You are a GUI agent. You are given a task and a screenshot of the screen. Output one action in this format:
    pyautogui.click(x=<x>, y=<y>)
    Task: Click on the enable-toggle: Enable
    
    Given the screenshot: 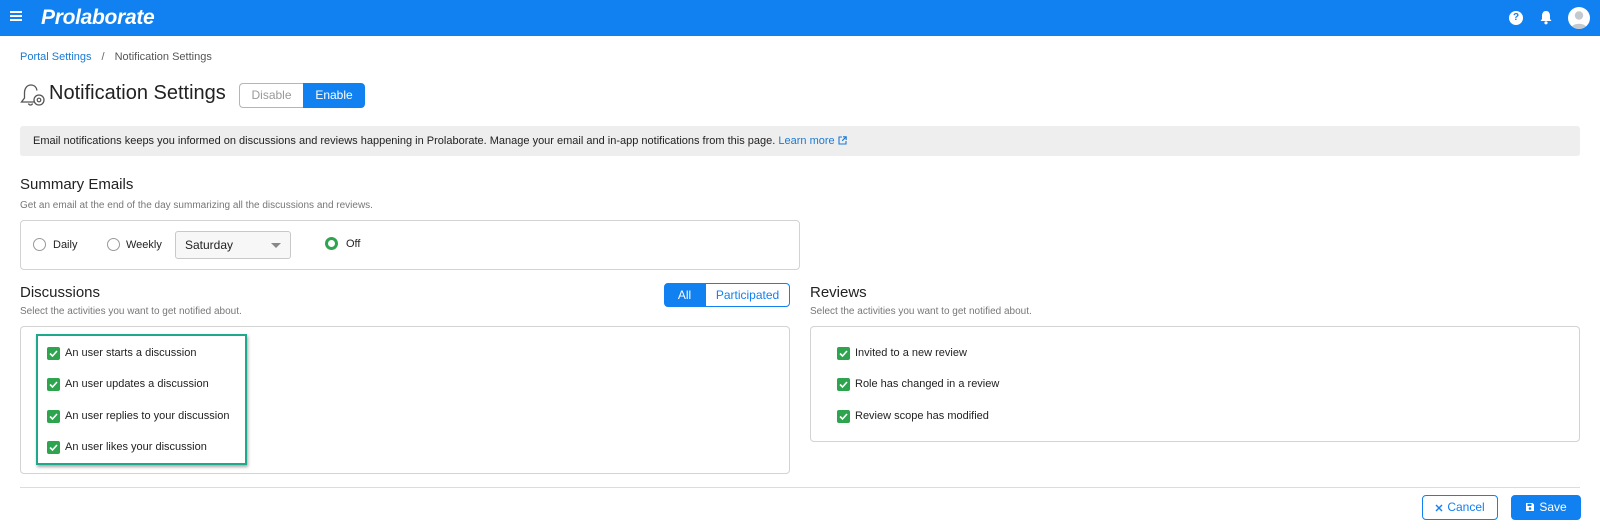 What is the action you would take?
    pyautogui.click(x=334, y=95)
    